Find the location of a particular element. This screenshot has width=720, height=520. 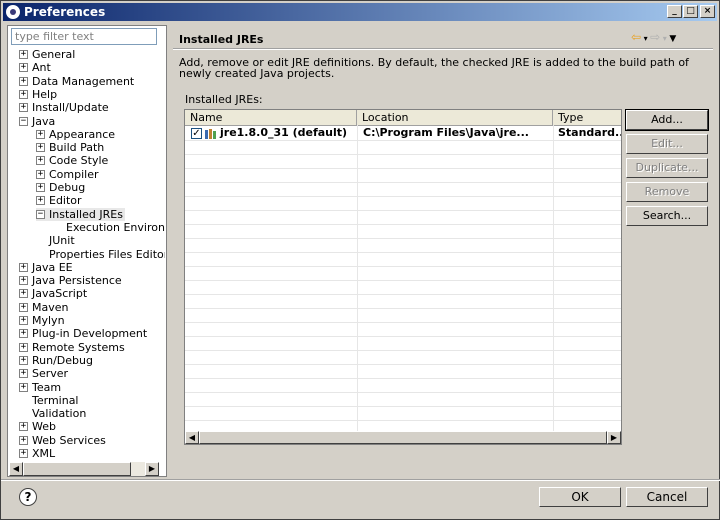

tree-item: + Java Persistence is located at coordinates (71, 280).